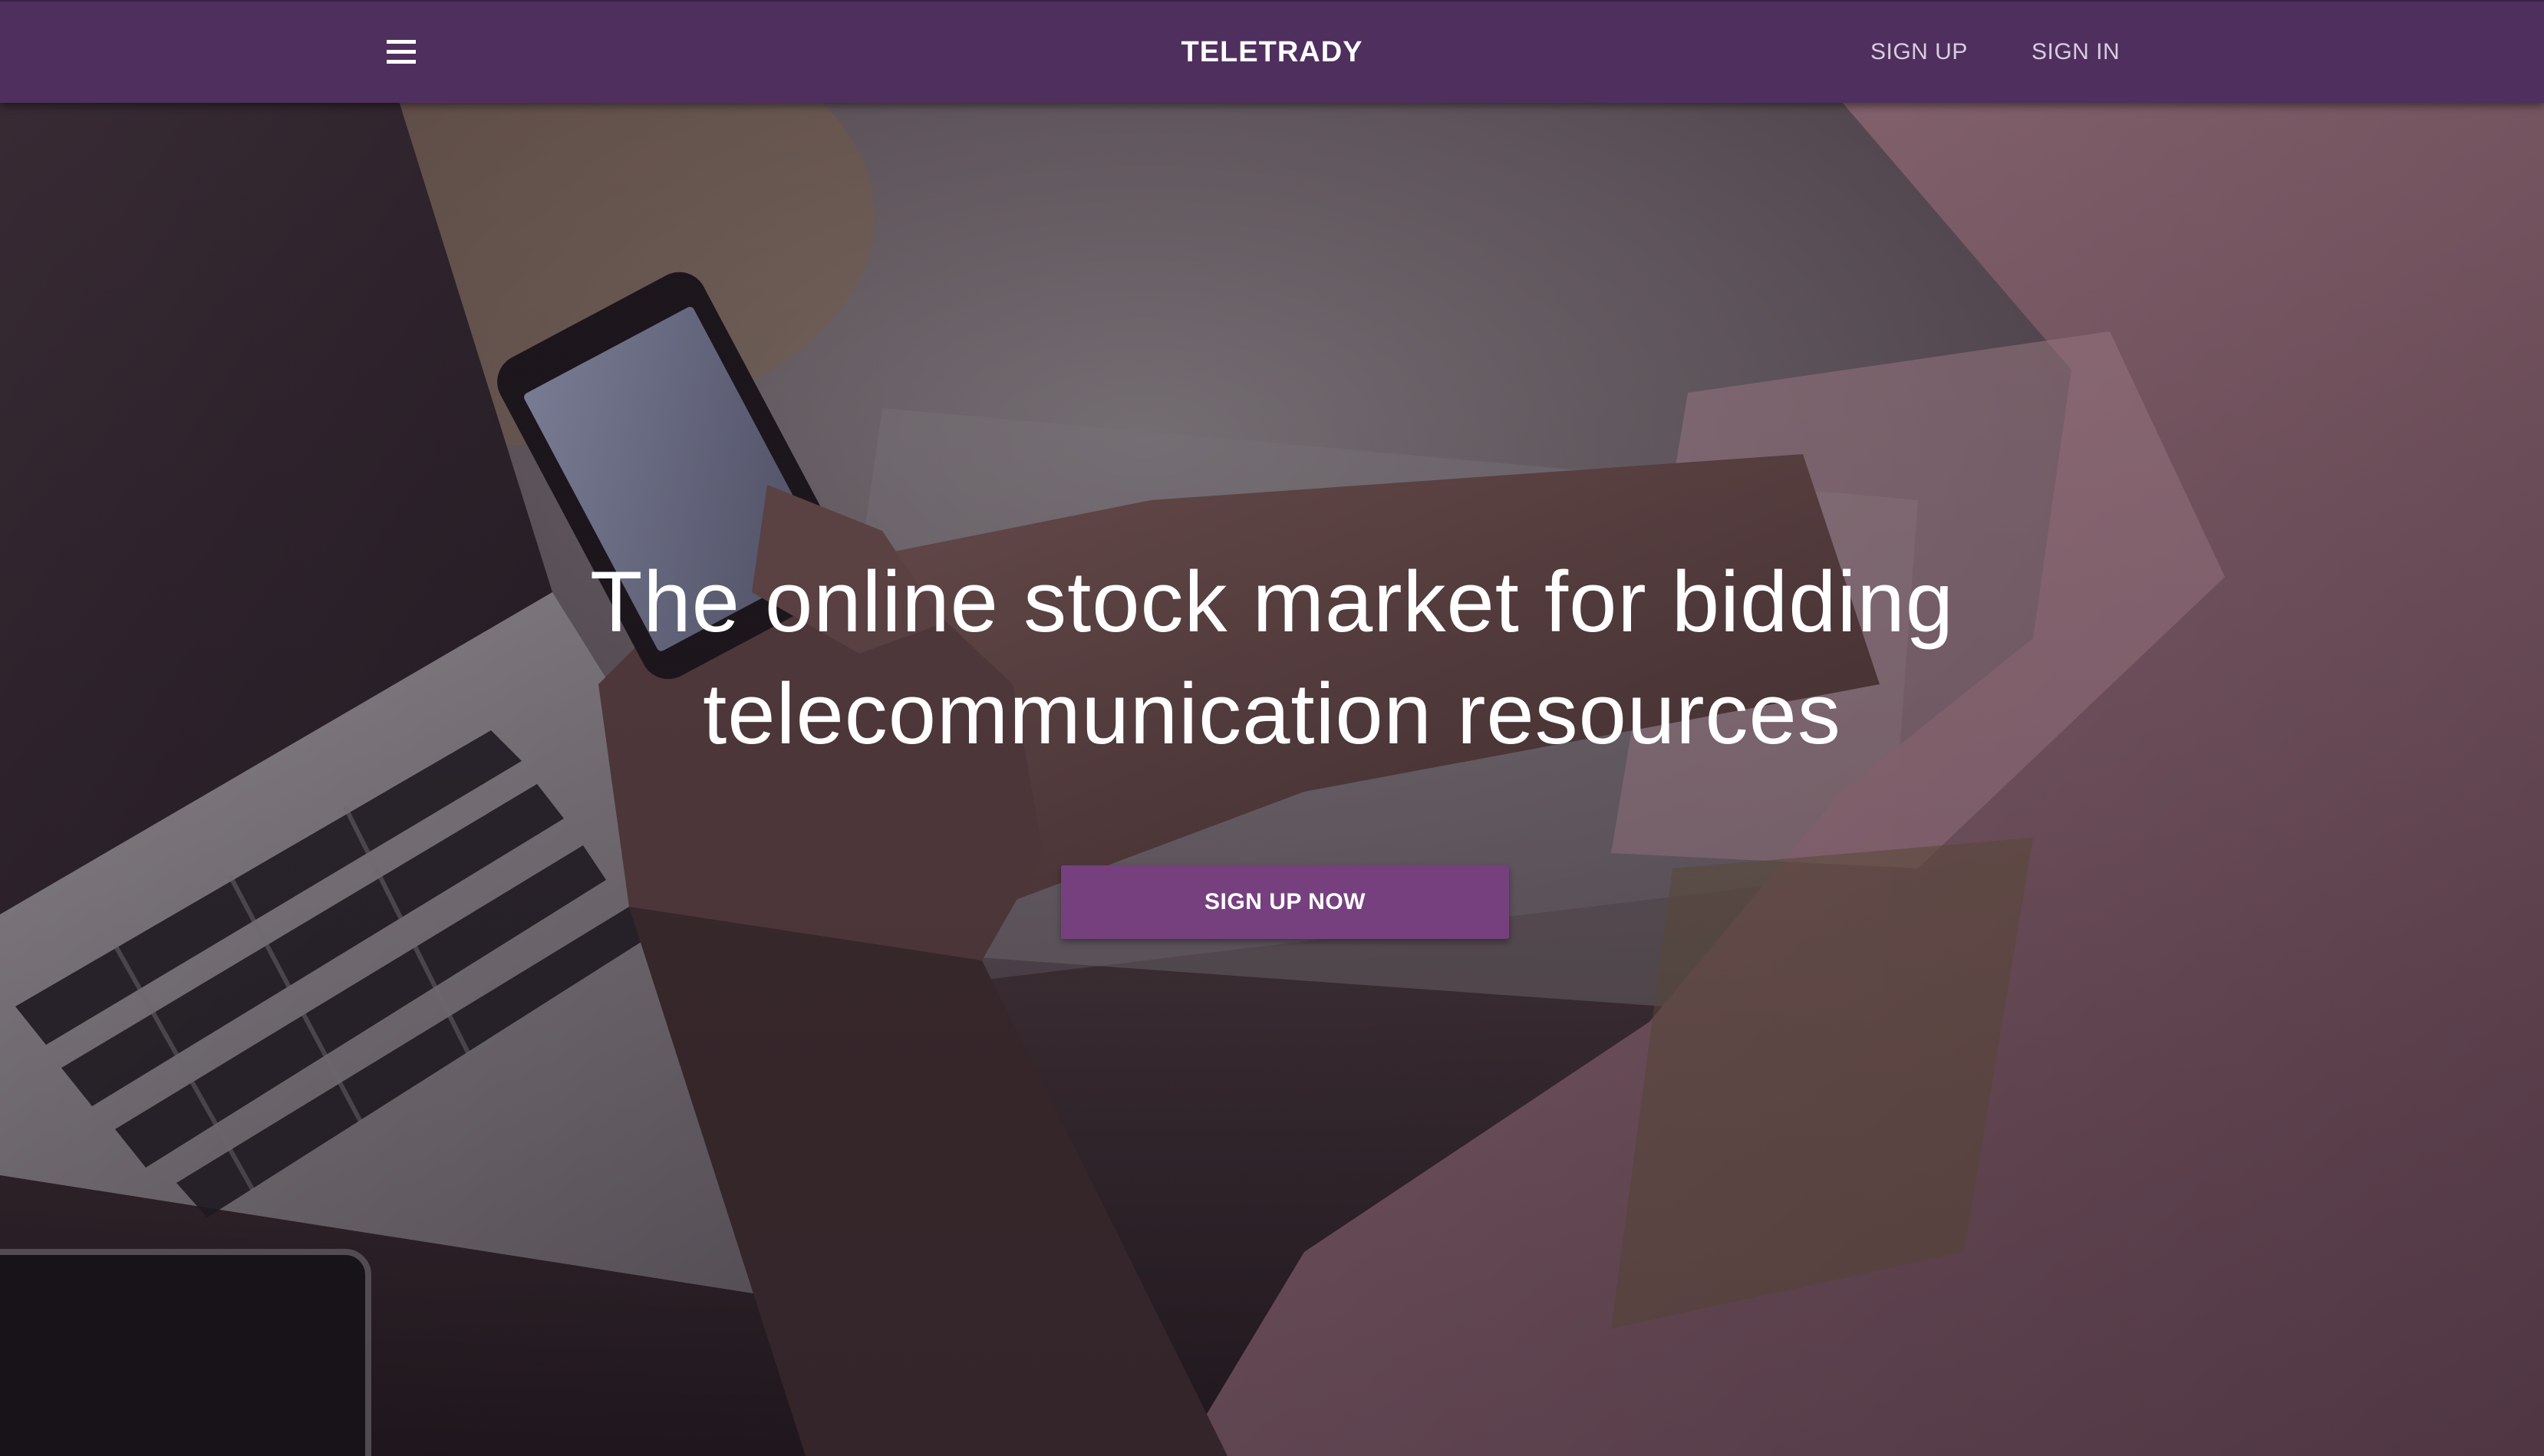 Image resolution: width=2544 pixels, height=1456 pixels. I want to click on top-navigation-bar: TELETRADY SIGN UP SIGN IN, so click(1272, 51).